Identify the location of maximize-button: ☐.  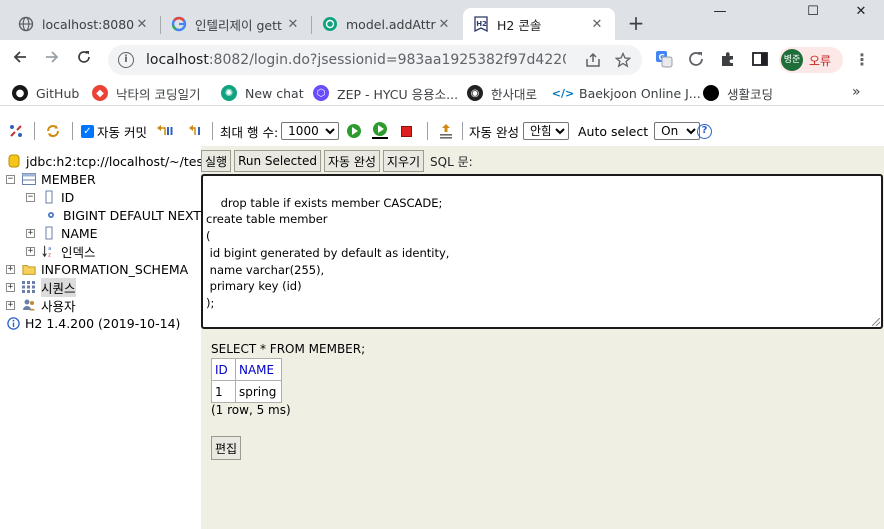
(813, 14).